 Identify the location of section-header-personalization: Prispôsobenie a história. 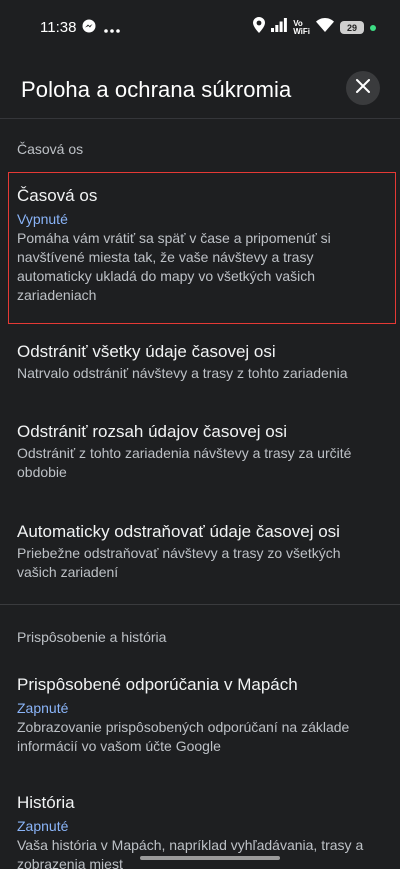
(92, 637).